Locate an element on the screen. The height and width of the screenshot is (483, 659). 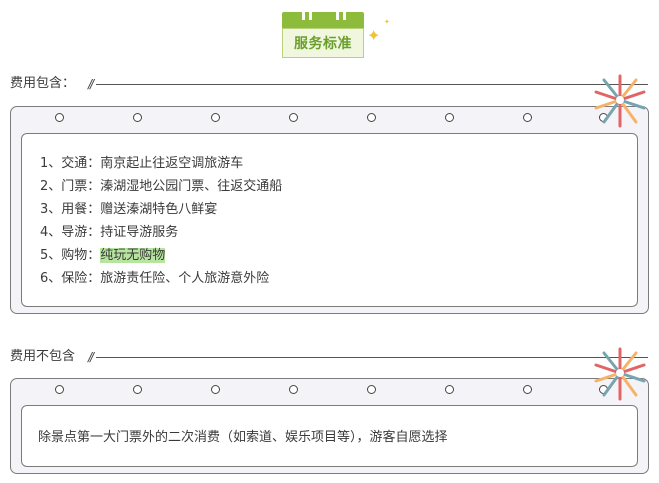
list-item: 3、用餐：赠送溱湖特色八鲜宴 is located at coordinates (129, 209).